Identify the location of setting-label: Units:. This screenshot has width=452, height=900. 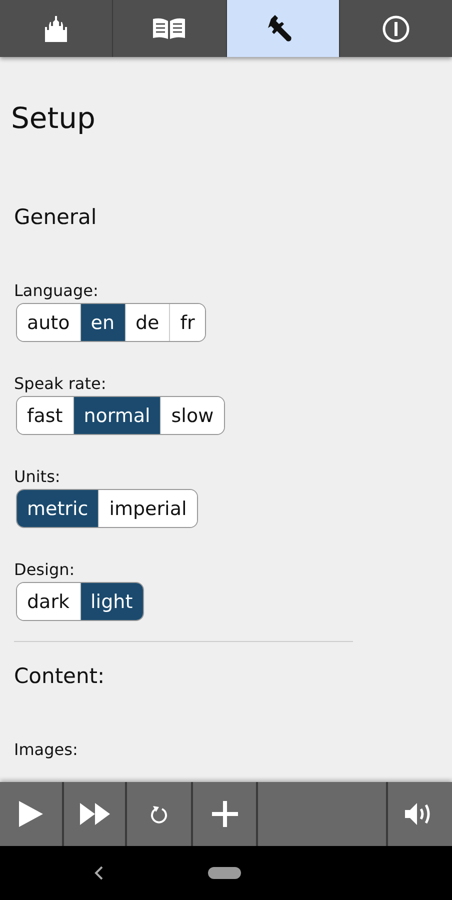
(38, 476).